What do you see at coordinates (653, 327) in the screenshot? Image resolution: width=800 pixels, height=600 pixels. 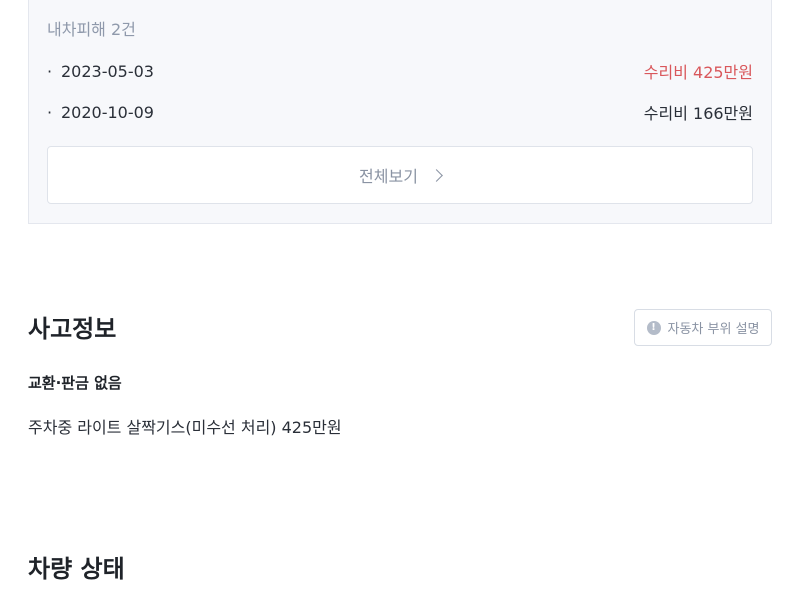 I see `info-icon: !` at bounding box center [653, 327].